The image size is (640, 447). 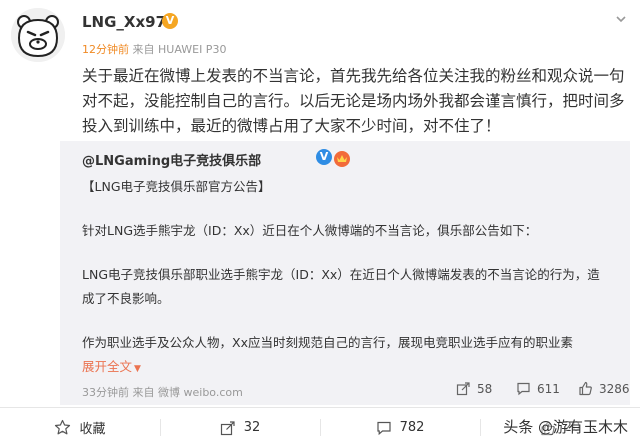 What do you see at coordinates (585, 388) in the screenshot?
I see `thumbs-up-icon` at bounding box center [585, 388].